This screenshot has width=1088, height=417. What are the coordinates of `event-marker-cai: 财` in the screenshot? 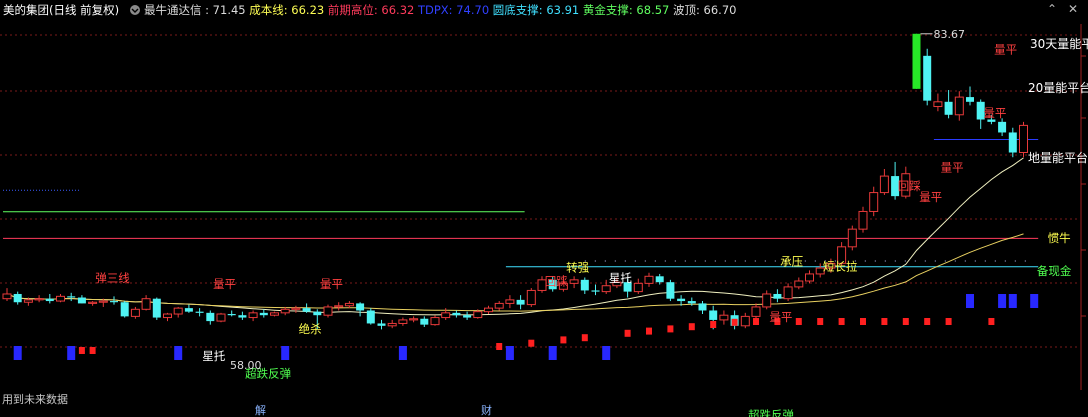 It's located at (486, 410).